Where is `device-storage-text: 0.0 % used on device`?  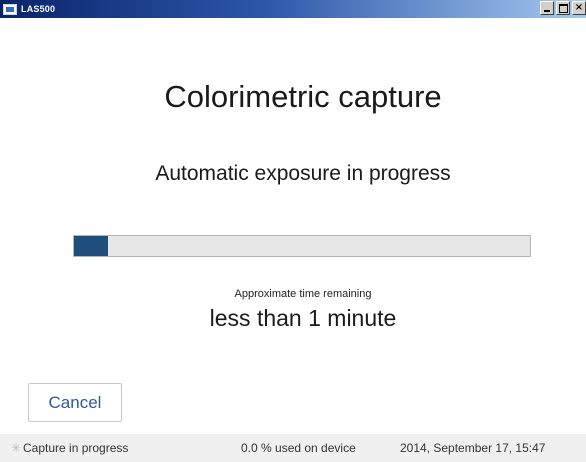 device-storage-text: 0.0 % used on device is located at coordinates (298, 448).